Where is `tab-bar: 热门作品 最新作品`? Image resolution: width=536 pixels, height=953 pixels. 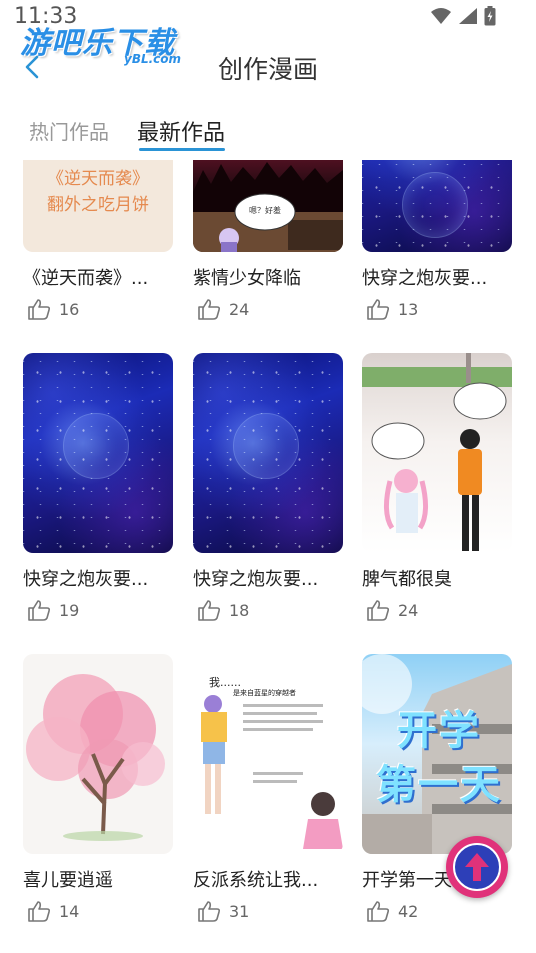
tab-bar: 热门作品 最新作品 is located at coordinates (268, 135).